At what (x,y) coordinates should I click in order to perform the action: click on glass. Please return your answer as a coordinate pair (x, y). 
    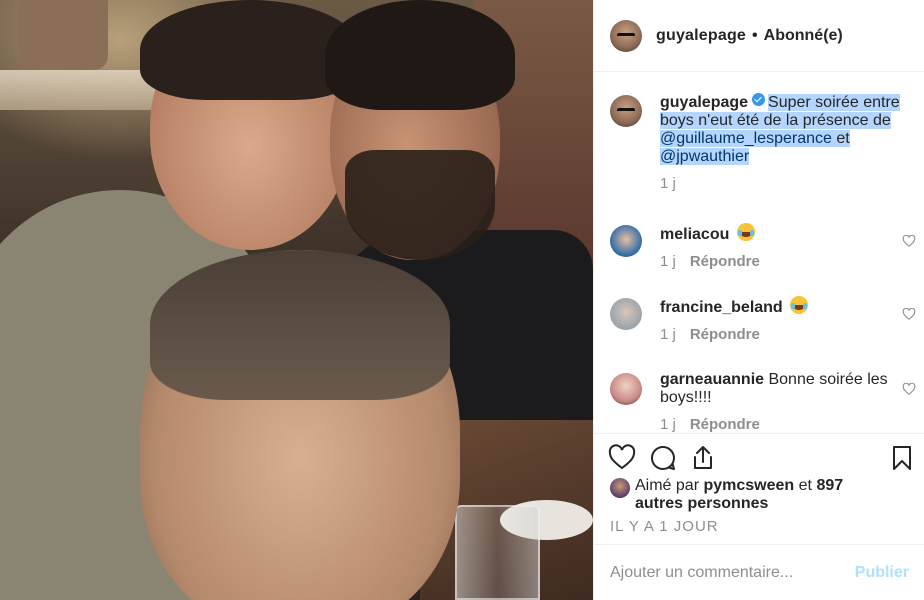
    Looking at the image, I should click on (497, 552).